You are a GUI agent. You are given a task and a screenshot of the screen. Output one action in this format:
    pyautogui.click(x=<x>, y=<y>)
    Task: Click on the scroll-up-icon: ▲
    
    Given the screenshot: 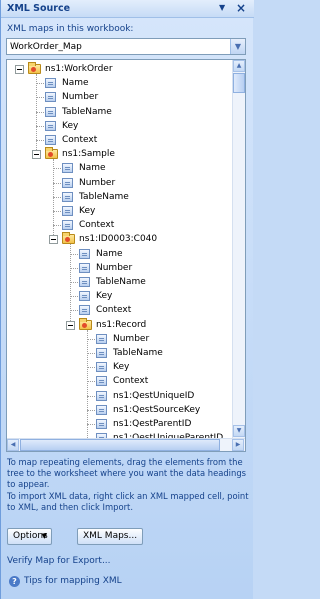 What is the action you would take?
    pyautogui.click(x=239, y=66)
    